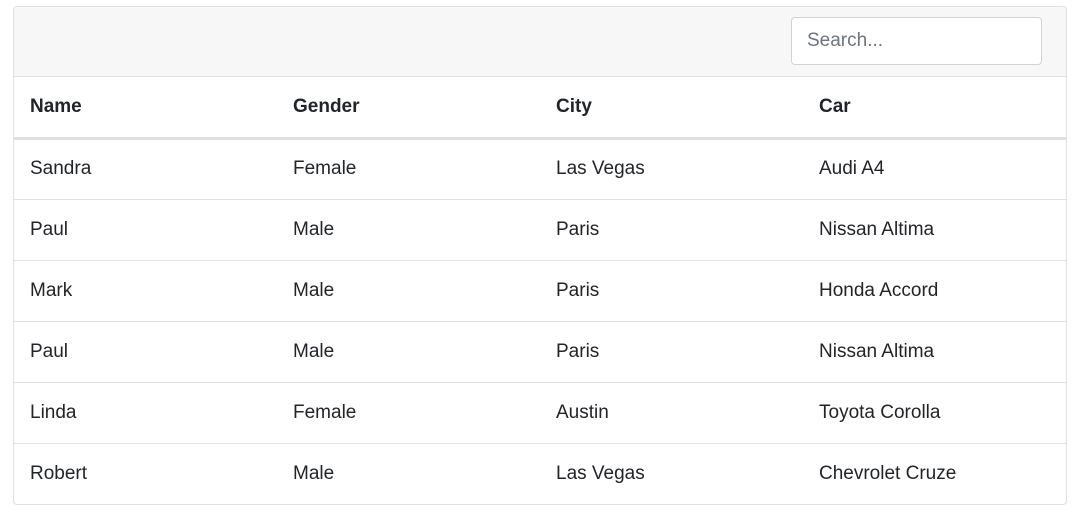 Image resolution: width=1085 pixels, height=521 pixels. What do you see at coordinates (145, 169) in the screenshot?
I see `cell-name: Sandra` at bounding box center [145, 169].